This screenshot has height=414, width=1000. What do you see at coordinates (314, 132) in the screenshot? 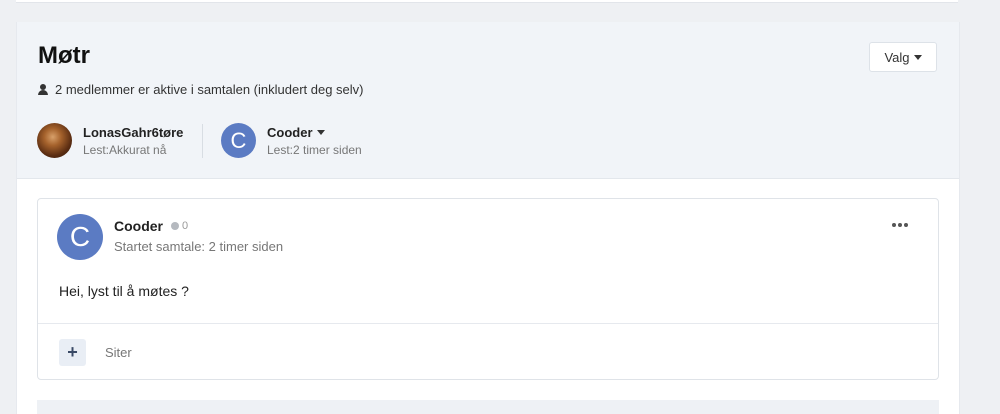
I see `participant-name-menu: Cooder` at bounding box center [314, 132].